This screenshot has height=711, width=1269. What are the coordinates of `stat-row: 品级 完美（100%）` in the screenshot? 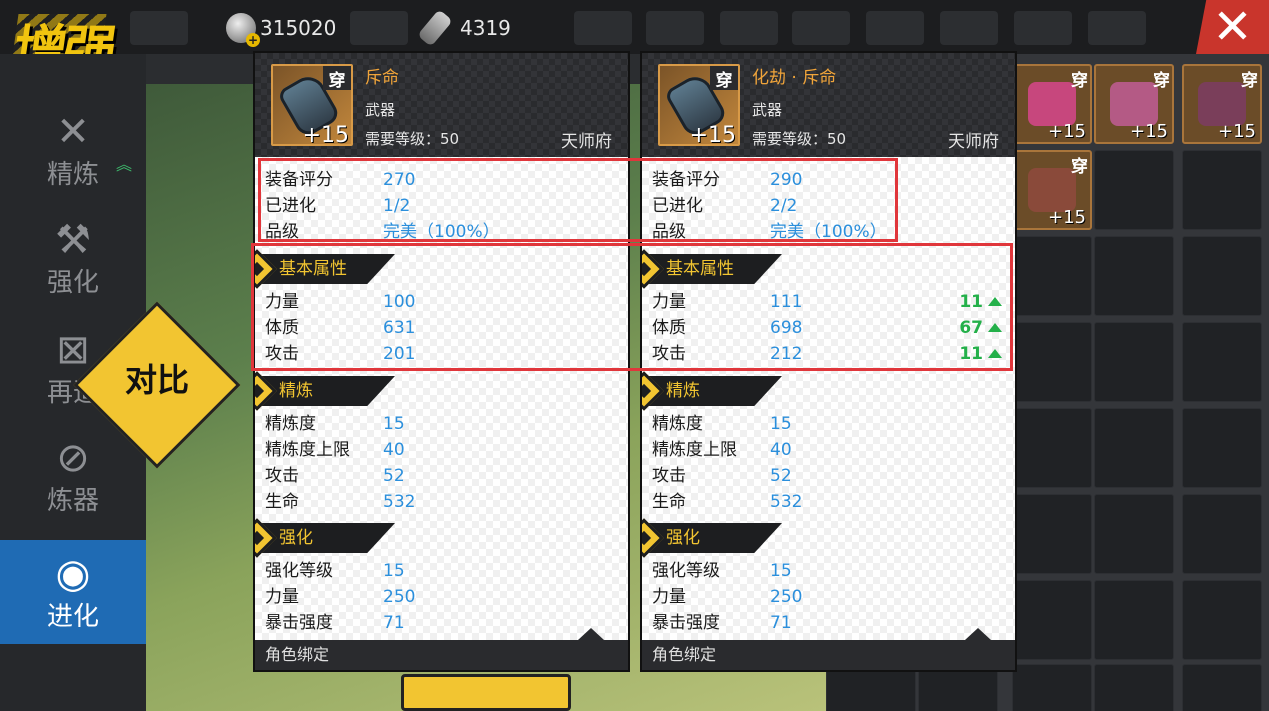 It's located at (827, 232).